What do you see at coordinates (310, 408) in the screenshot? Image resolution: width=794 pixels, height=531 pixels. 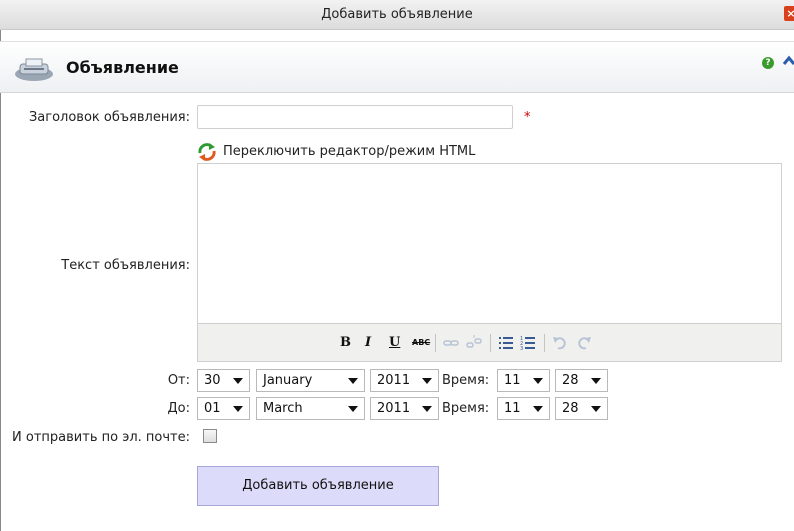 I see `to-month-select: March` at bounding box center [310, 408].